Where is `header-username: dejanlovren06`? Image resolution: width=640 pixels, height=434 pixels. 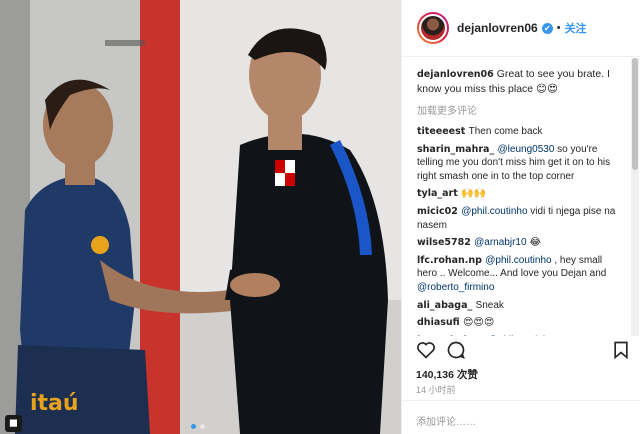
header-username: dejanlovren06 is located at coordinates (497, 28).